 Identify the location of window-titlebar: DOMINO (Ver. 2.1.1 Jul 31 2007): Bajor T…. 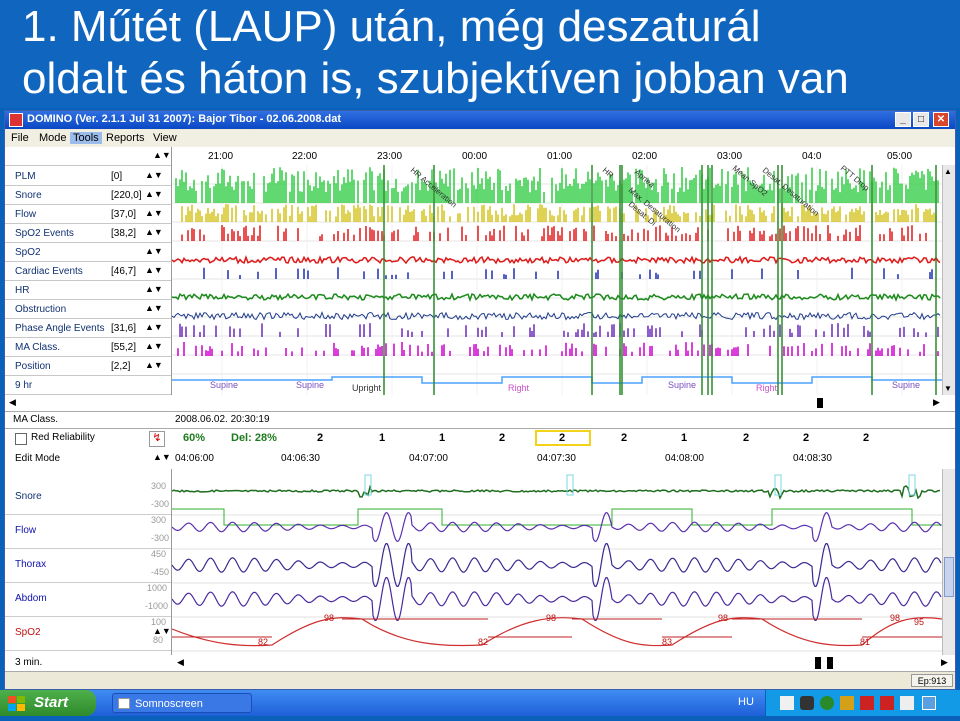
(480, 120).